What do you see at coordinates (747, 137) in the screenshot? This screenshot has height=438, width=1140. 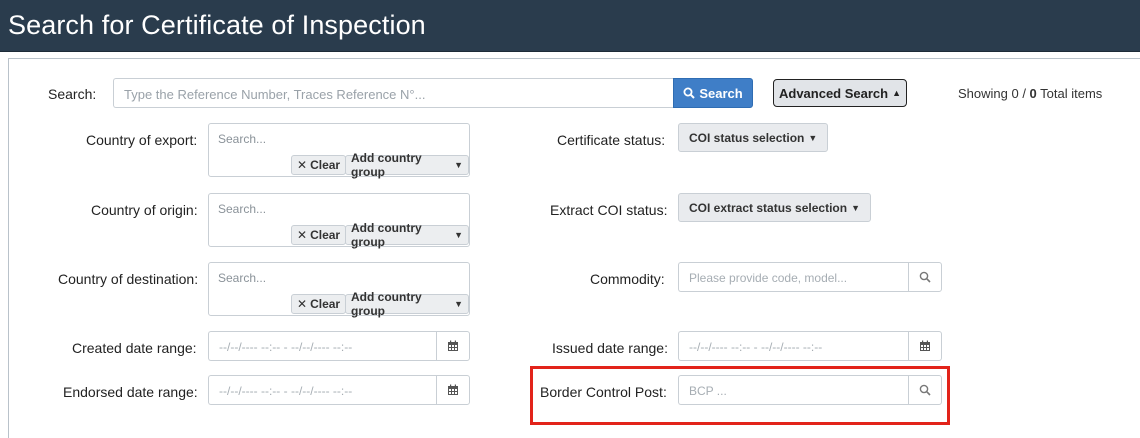 I see `coi-status-dropdown-label: COI status selection` at bounding box center [747, 137].